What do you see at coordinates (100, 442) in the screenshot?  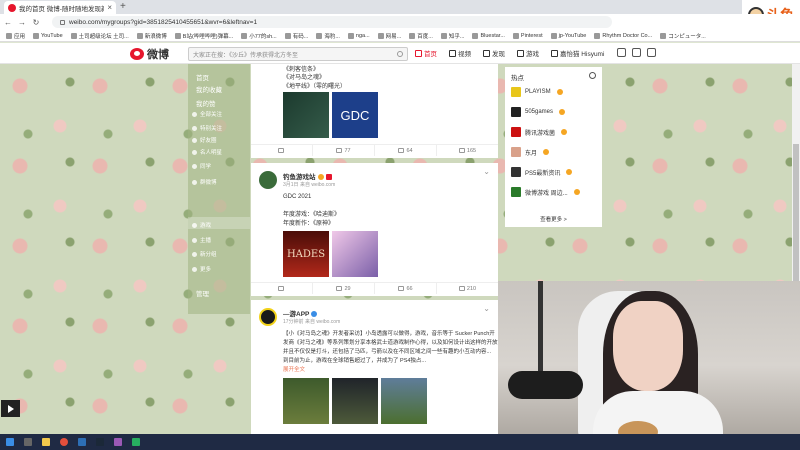 I see `steam-icon` at bounding box center [100, 442].